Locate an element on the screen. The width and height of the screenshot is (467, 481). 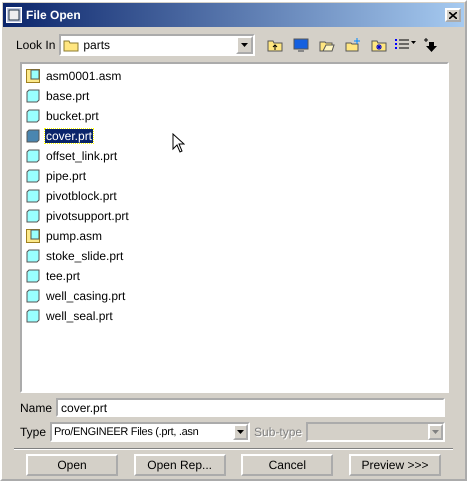
file-item: pipe.prt is located at coordinates (66, 176).